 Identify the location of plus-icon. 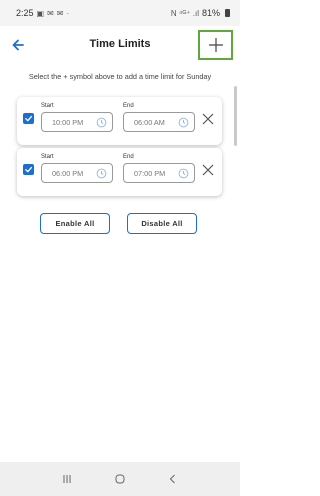
(215, 45).